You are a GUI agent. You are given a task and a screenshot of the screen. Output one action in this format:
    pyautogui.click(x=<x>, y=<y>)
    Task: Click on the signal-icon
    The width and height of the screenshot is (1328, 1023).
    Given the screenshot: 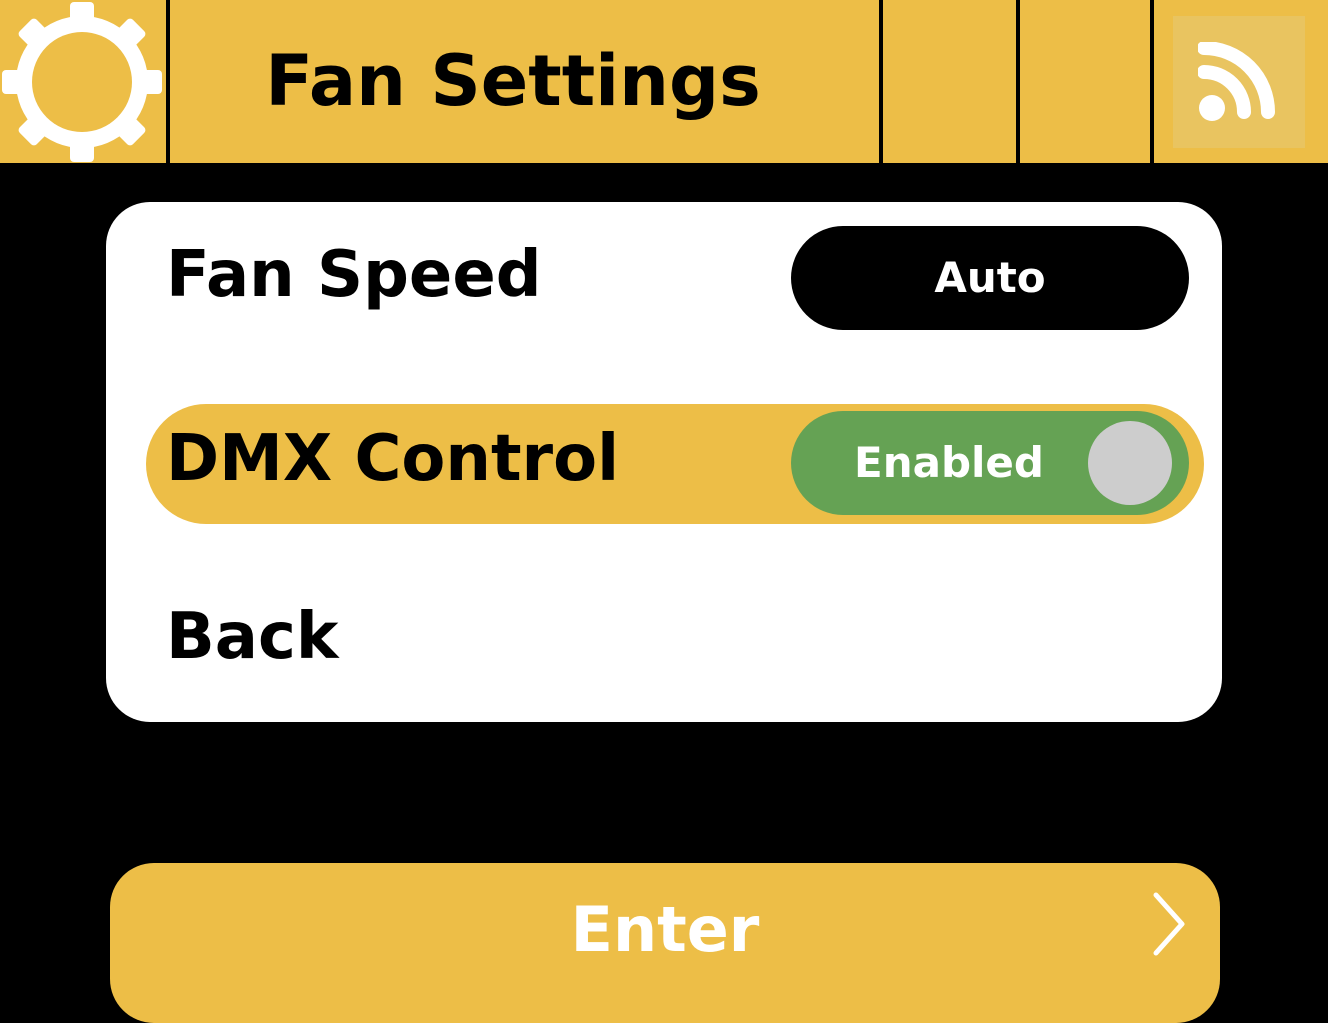 What is the action you would take?
    pyautogui.click(x=1236, y=81)
    